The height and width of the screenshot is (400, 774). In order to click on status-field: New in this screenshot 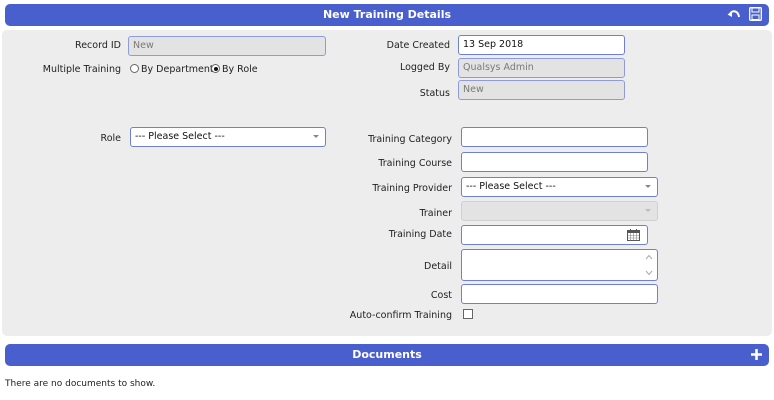, I will do `click(541, 90)`.